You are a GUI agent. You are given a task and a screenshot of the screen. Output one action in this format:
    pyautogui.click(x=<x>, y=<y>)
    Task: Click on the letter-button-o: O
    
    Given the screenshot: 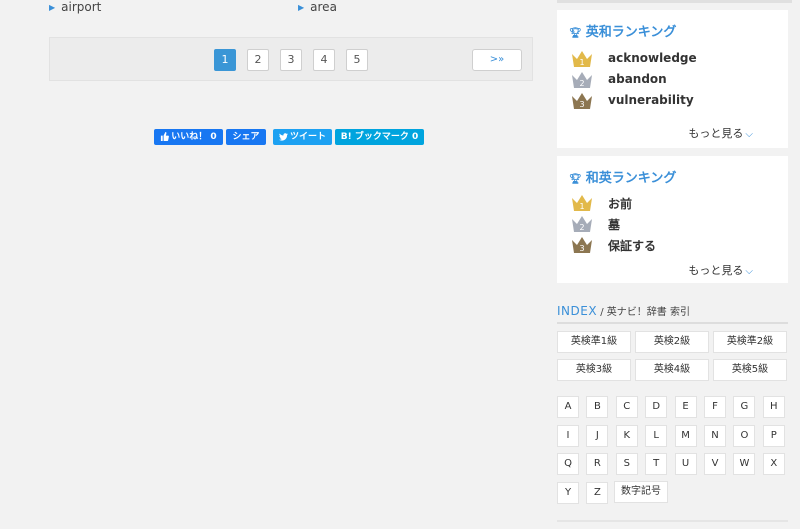 What is the action you would take?
    pyautogui.click(x=744, y=435)
    